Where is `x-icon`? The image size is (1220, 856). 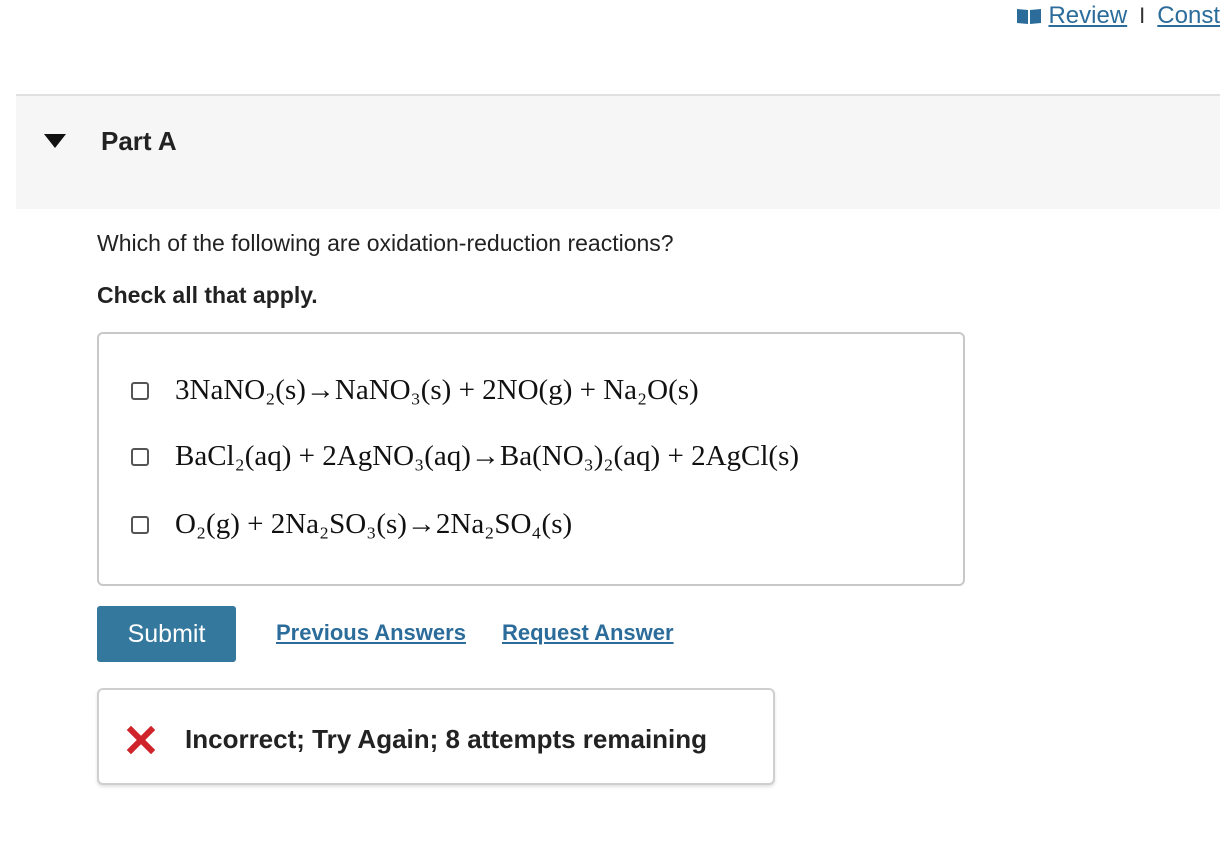
x-icon is located at coordinates (141, 740).